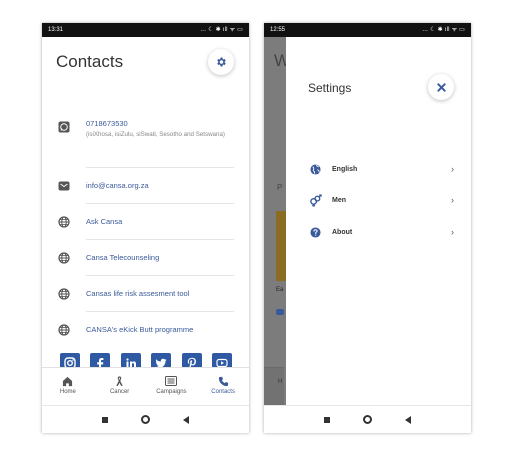 The height and width of the screenshot is (455, 512). Describe the element at coordinates (90, 61) in the screenshot. I see `page-title: Contacts` at that location.